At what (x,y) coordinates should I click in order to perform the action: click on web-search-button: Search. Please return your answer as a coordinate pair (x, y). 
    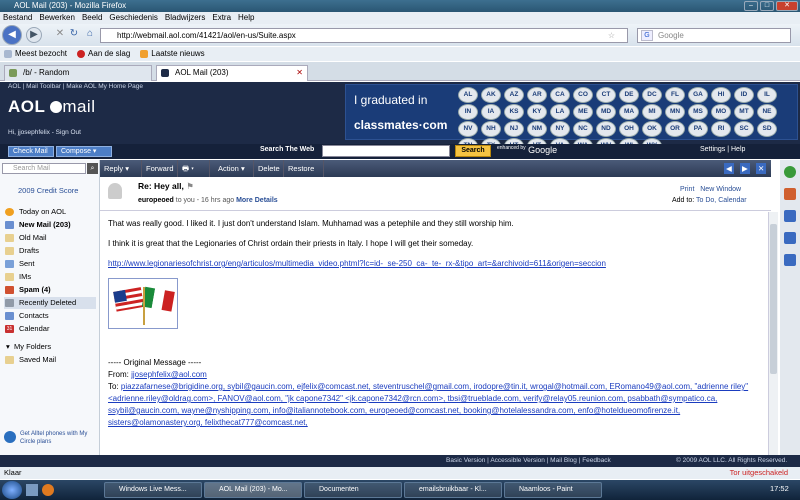
    Looking at the image, I should click on (473, 151).